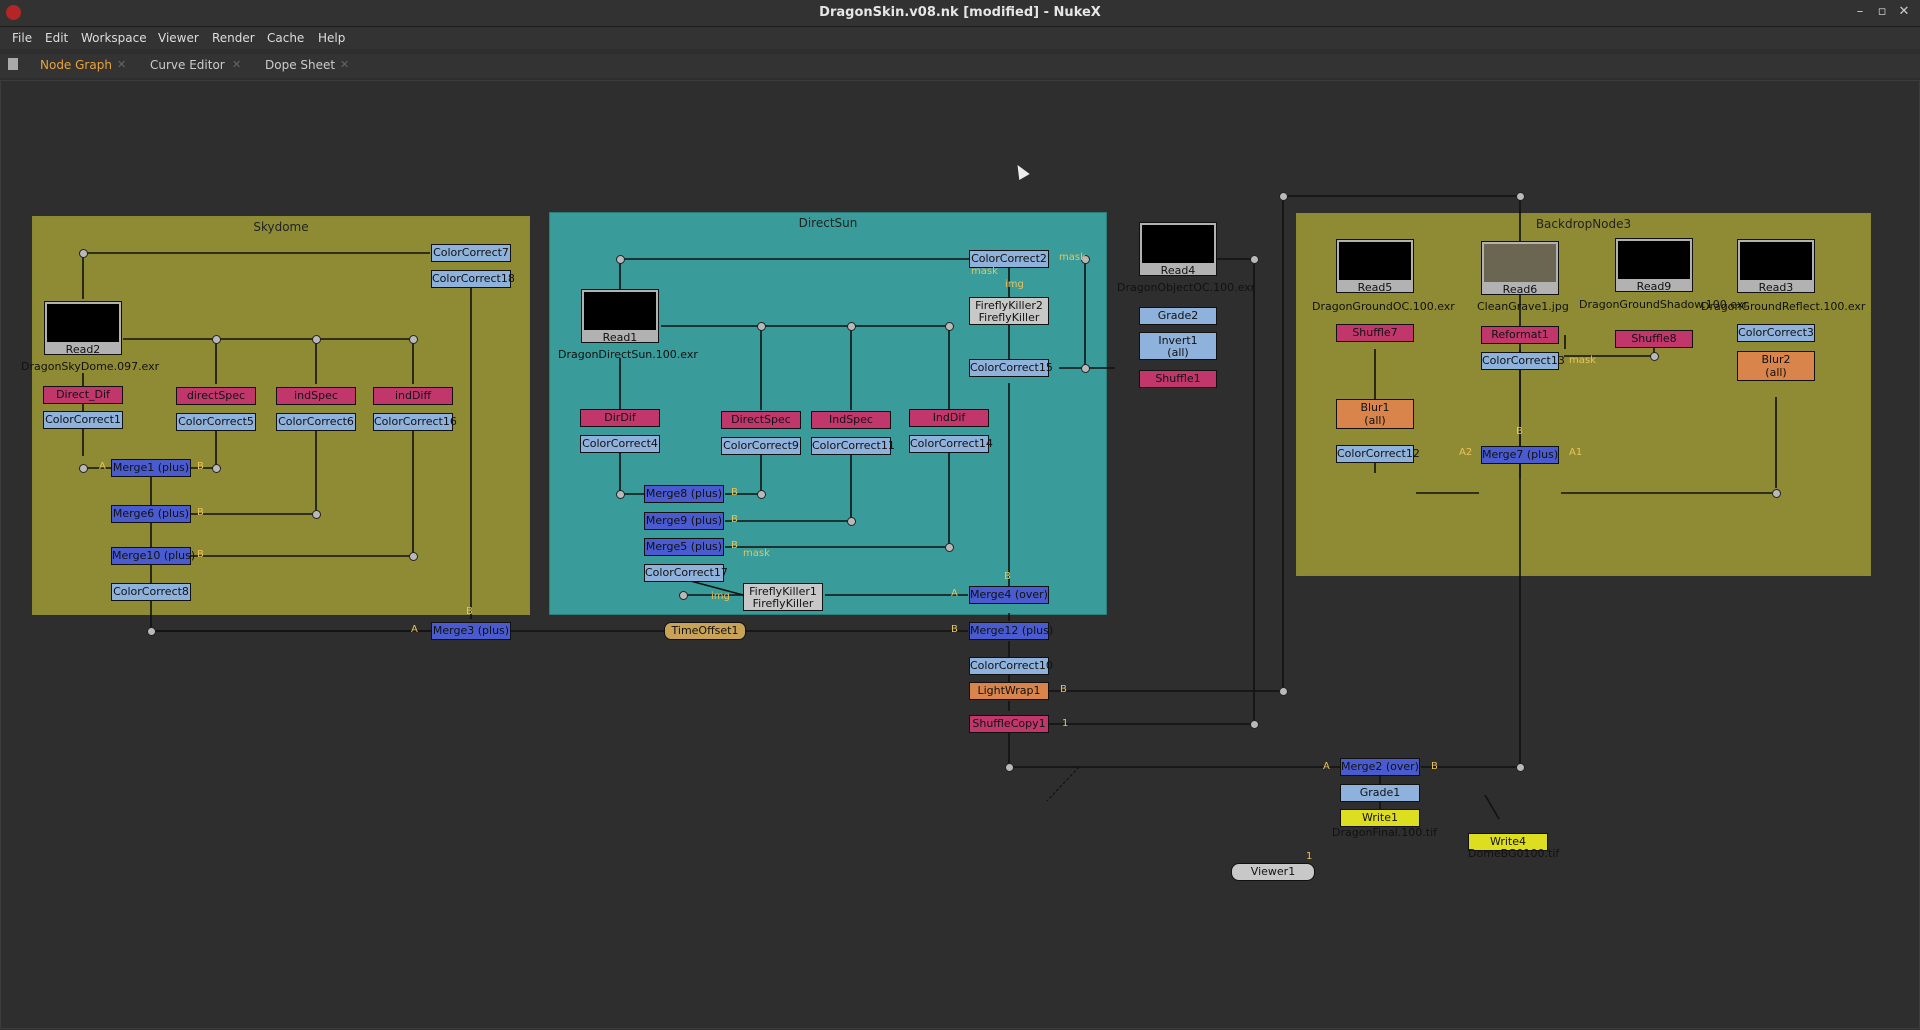 This screenshot has width=1920, height=1030. What do you see at coordinates (761, 446) in the screenshot?
I see `colorcorrect9-node: ColorCorrect9` at bounding box center [761, 446].